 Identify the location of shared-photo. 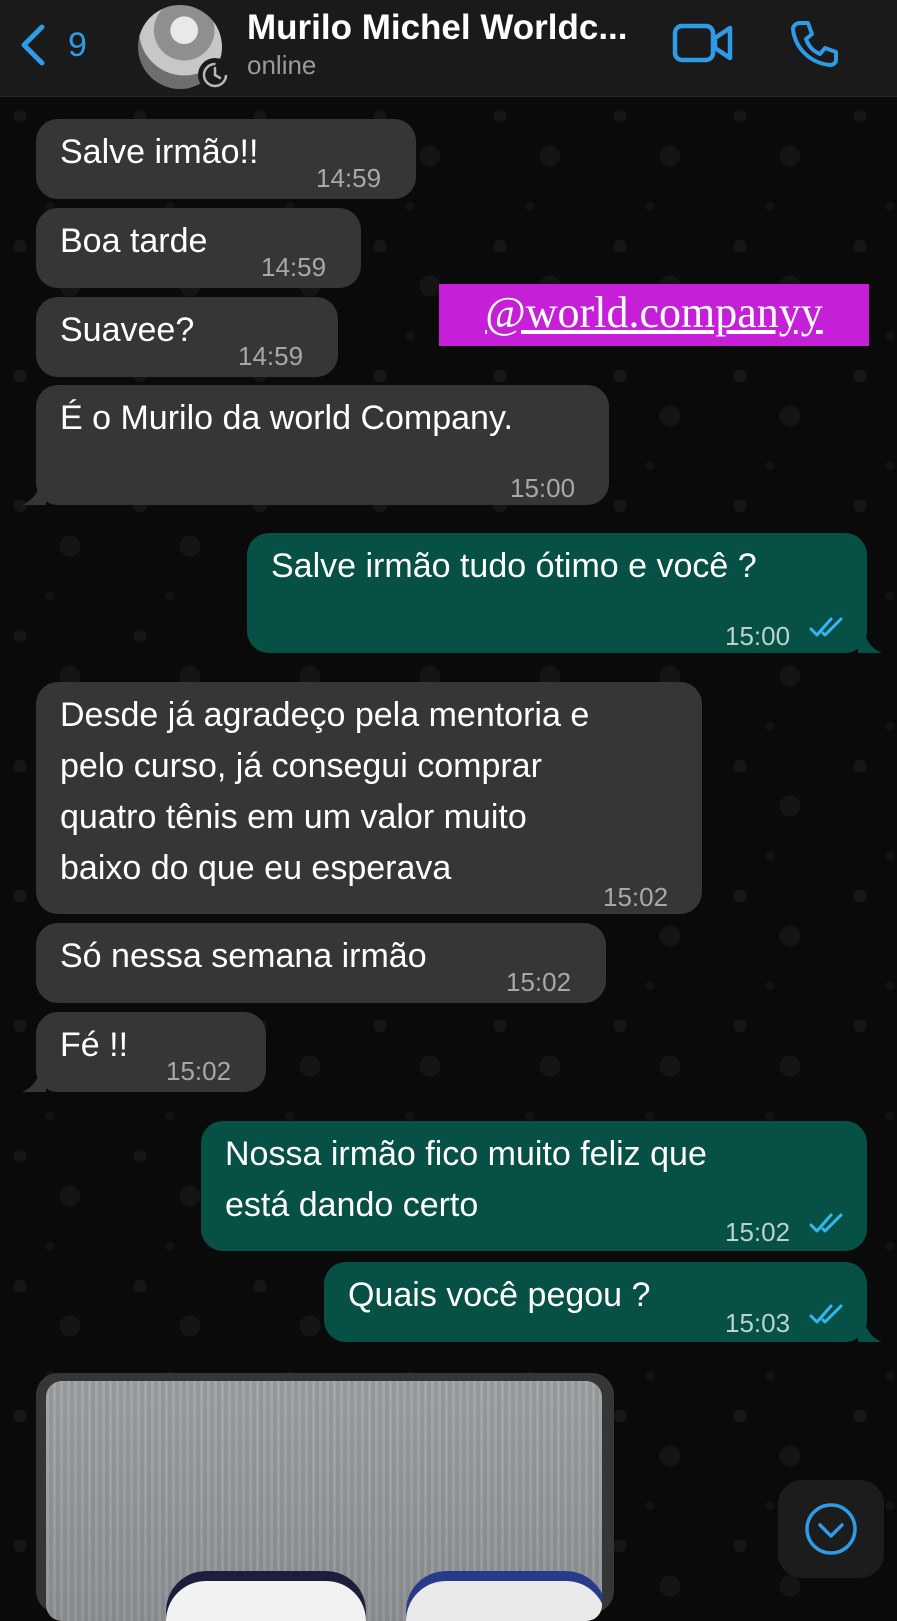
(324, 1501).